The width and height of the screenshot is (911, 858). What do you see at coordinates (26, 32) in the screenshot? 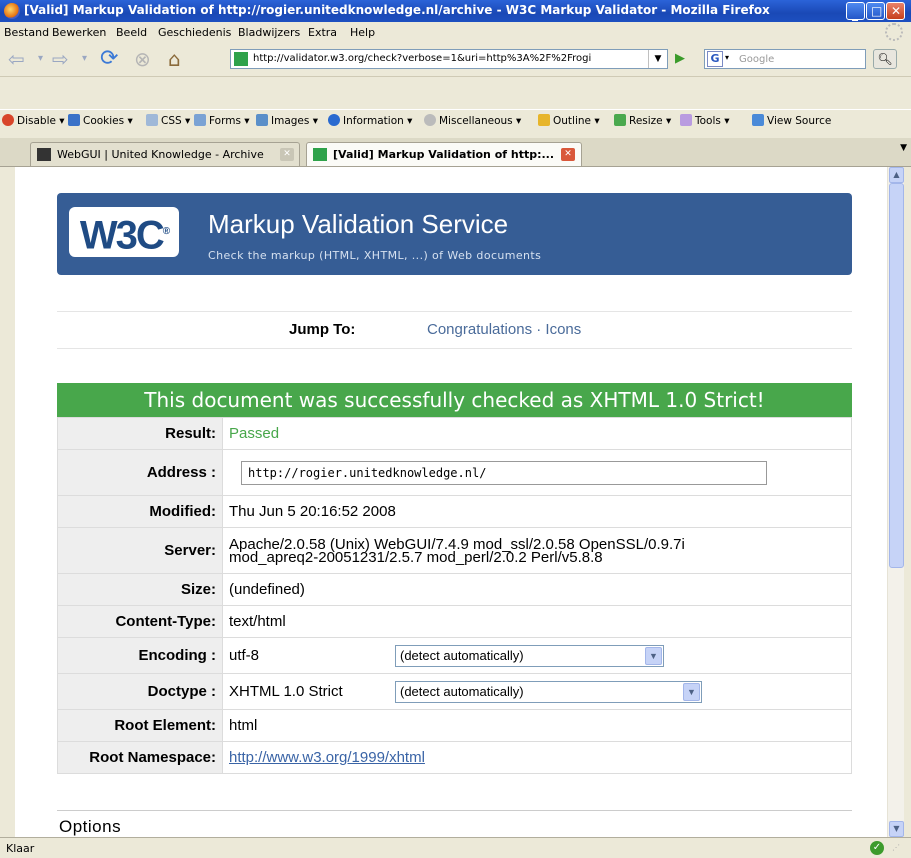
I see `menu-bestand: Bestand` at bounding box center [26, 32].